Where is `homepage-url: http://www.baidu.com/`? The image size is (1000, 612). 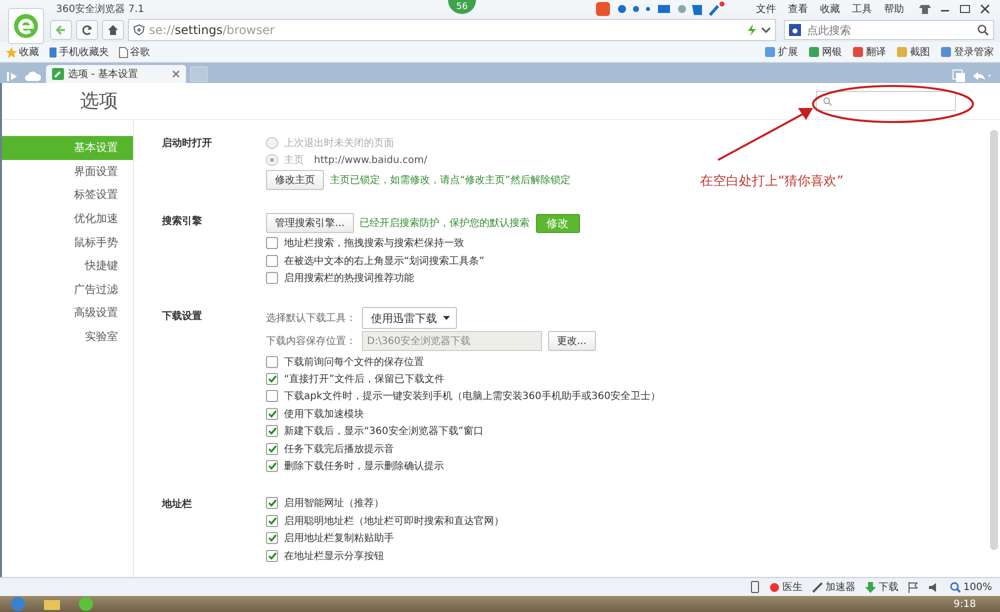 homepage-url: http://www.baidu.com/ is located at coordinates (371, 160).